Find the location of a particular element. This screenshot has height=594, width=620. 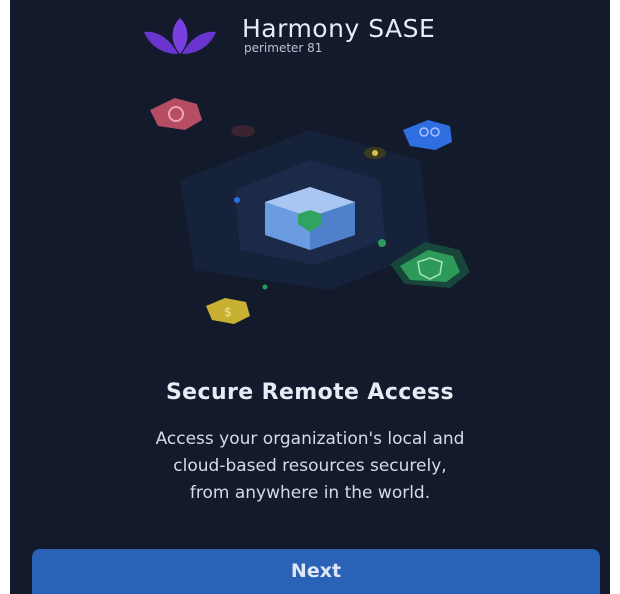

description-line: cloud-based resources securely, is located at coordinates (310, 466).